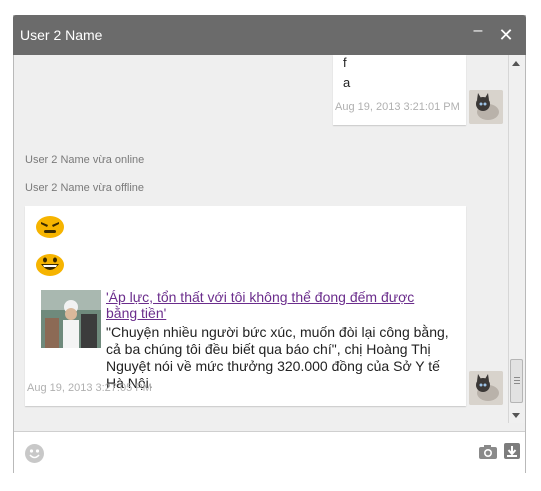 The image size is (541, 491). Describe the element at coordinates (50, 227) in the screenshot. I see `angry-face-emoji-icon` at that location.